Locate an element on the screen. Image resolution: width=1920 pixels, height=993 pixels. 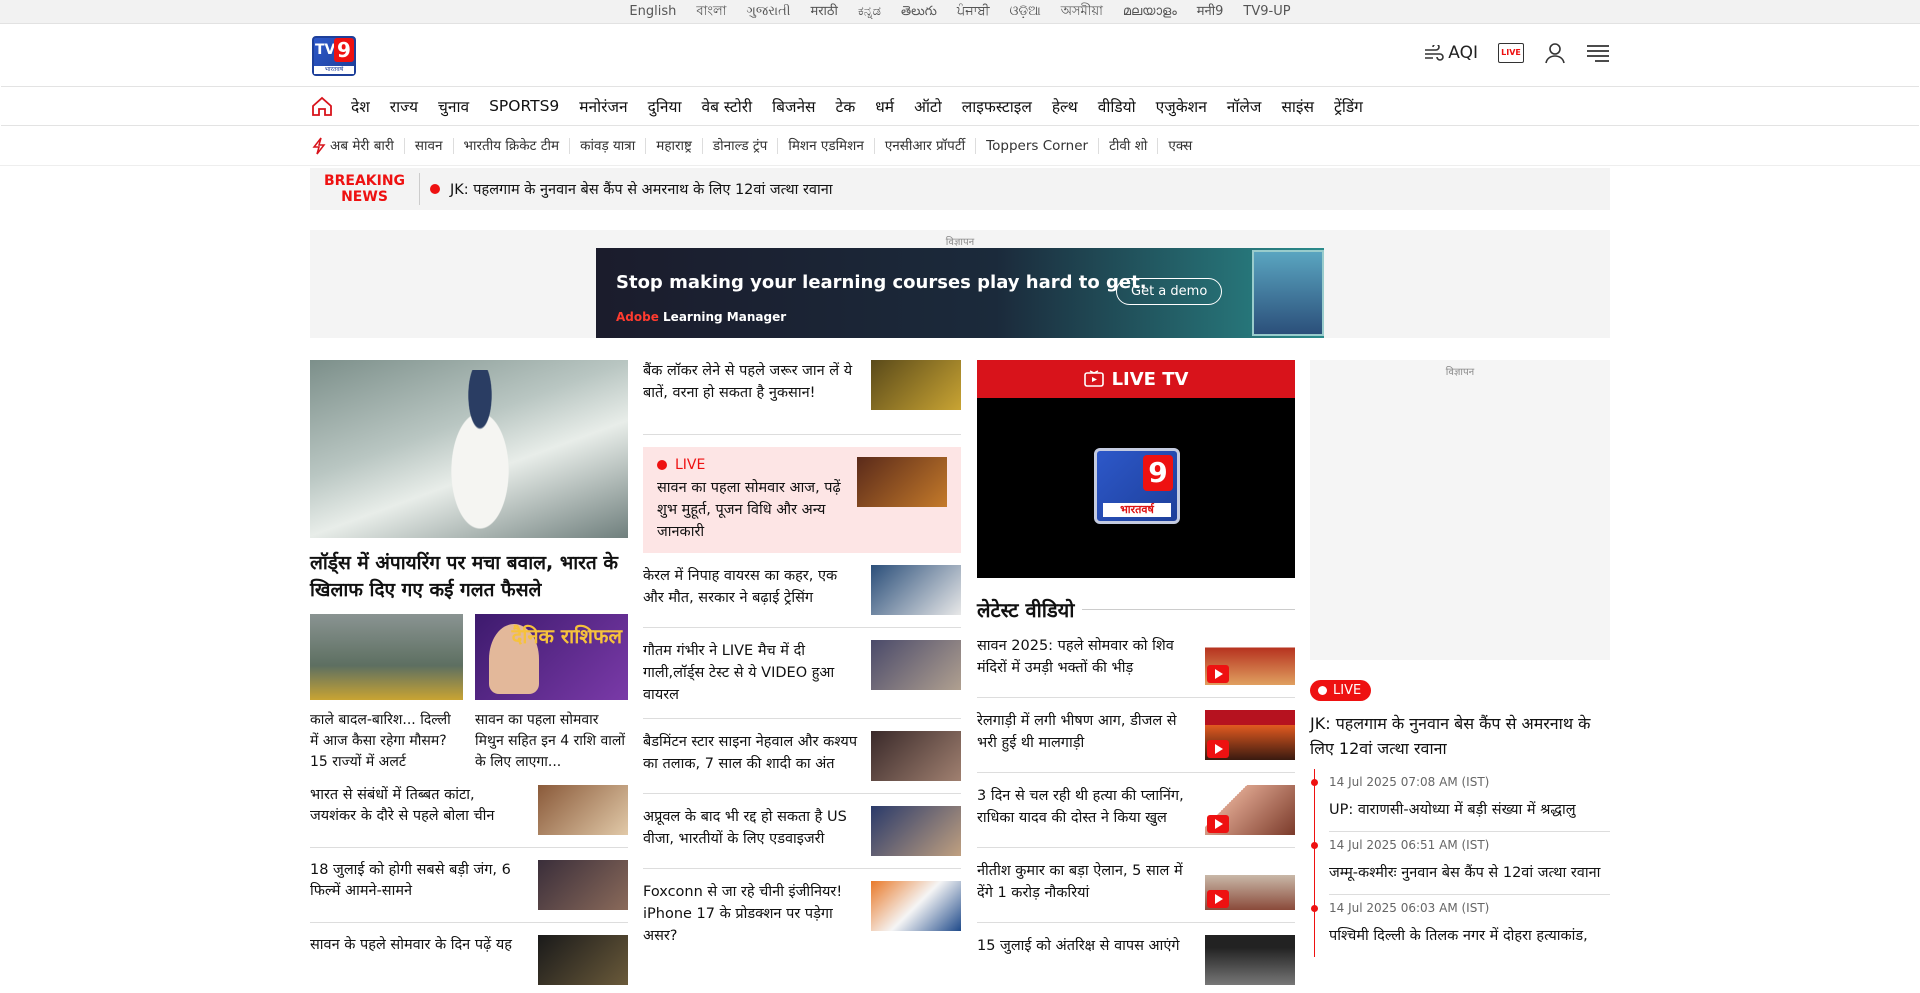
nav-item: SPORTS9 is located at coordinates (524, 106).